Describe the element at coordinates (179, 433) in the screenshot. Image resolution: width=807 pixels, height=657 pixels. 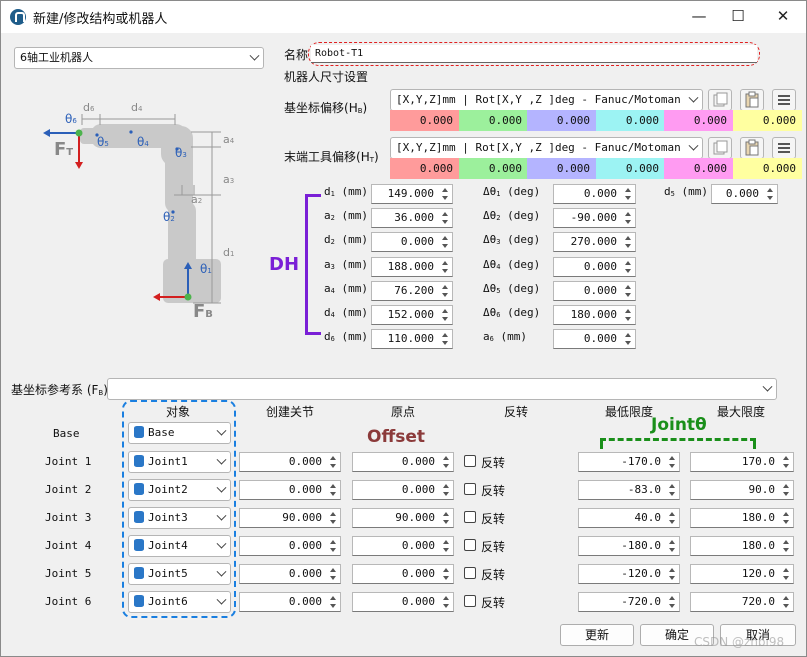
I see `base-object-select: Base` at that location.